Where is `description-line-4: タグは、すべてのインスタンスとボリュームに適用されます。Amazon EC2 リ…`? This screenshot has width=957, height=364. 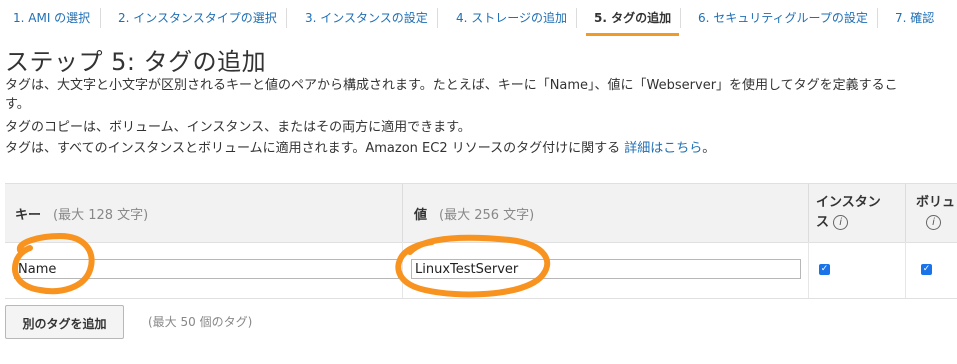
description-line-4: タグは、すべてのインスタンスとボリュームに適用されます。Amazon EC2 リ… is located at coordinates (360, 149).